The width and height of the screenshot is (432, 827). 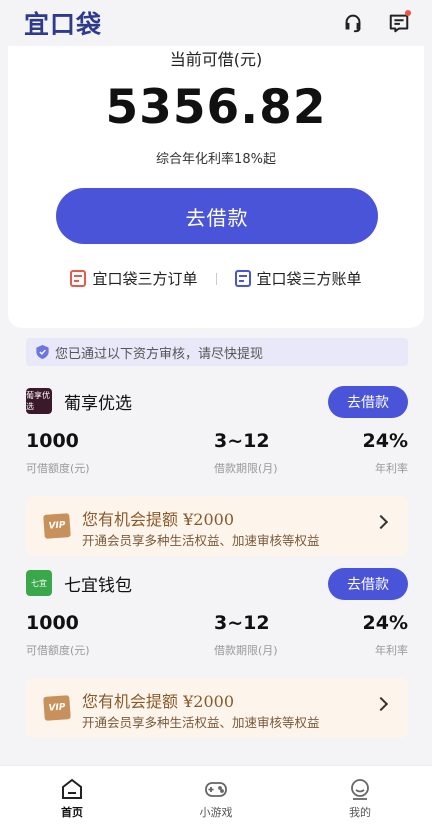 What do you see at coordinates (72, 788) in the screenshot?
I see `home-icon` at bounding box center [72, 788].